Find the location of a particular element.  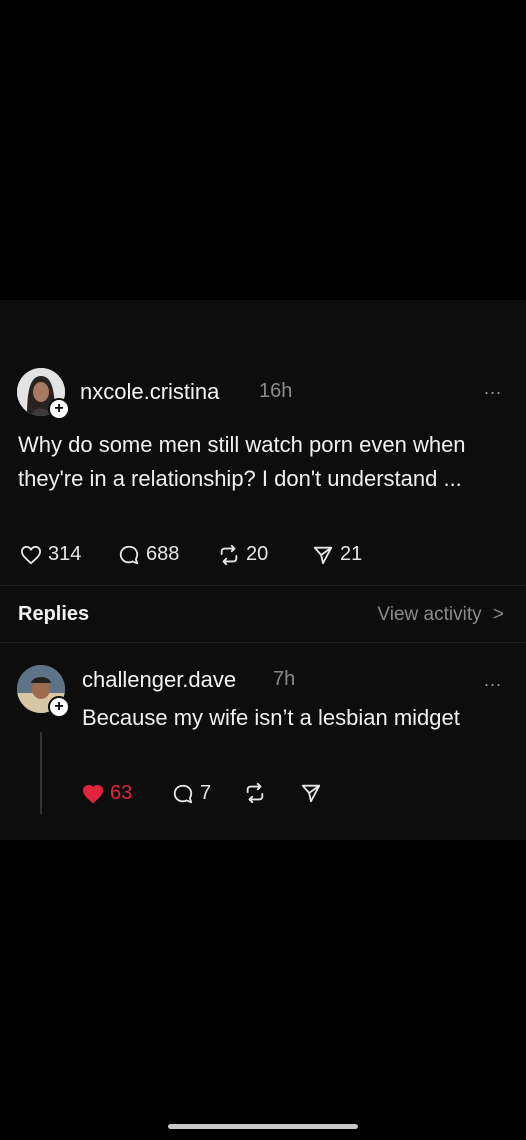

reply-repost-button is located at coordinates (255, 793).